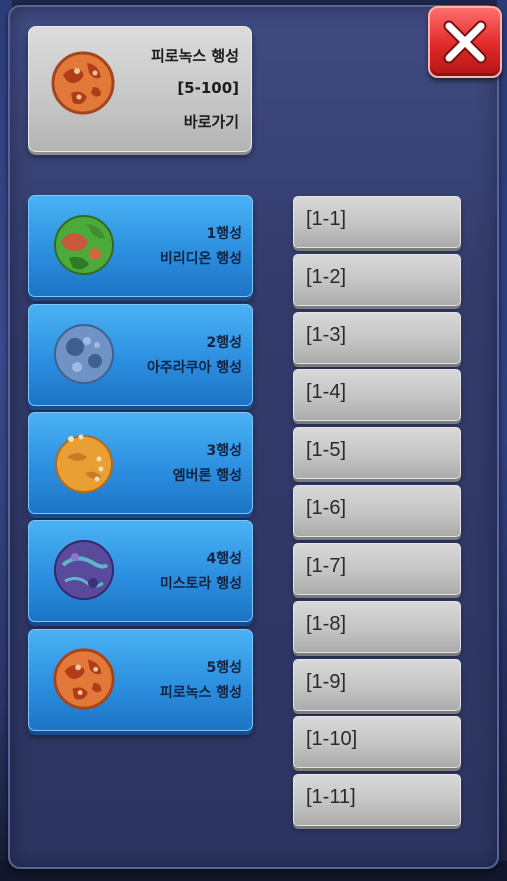 The height and width of the screenshot is (881, 507). What do you see at coordinates (140, 463) in the screenshot?
I see `planet-button-3: 3행성 엠버론 행성` at bounding box center [140, 463].